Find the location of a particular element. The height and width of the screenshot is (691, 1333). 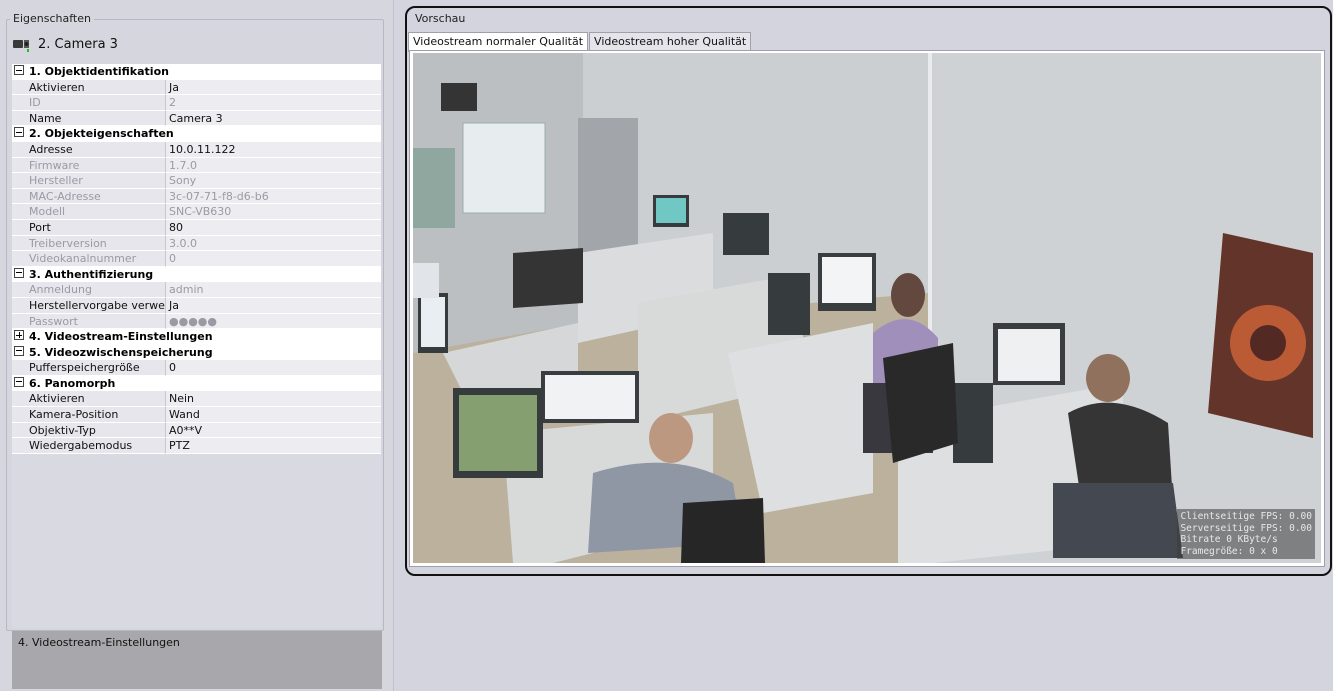

tab-normal-quality: Videostream normaler Qualität is located at coordinates (498, 42).